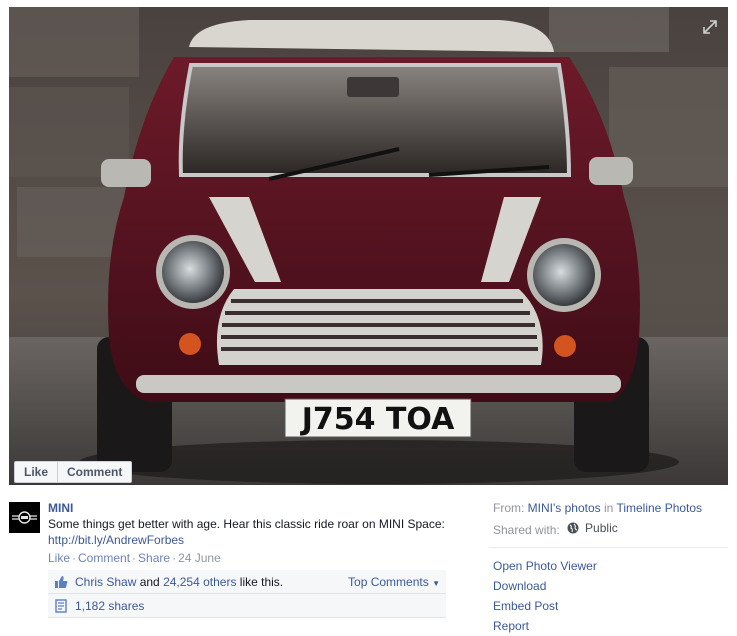 The height and width of the screenshot is (636, 737). What do you see at coordinates (573, 528) in the screenshot?
I see `globe-icon` at bounding box center [573, 528].